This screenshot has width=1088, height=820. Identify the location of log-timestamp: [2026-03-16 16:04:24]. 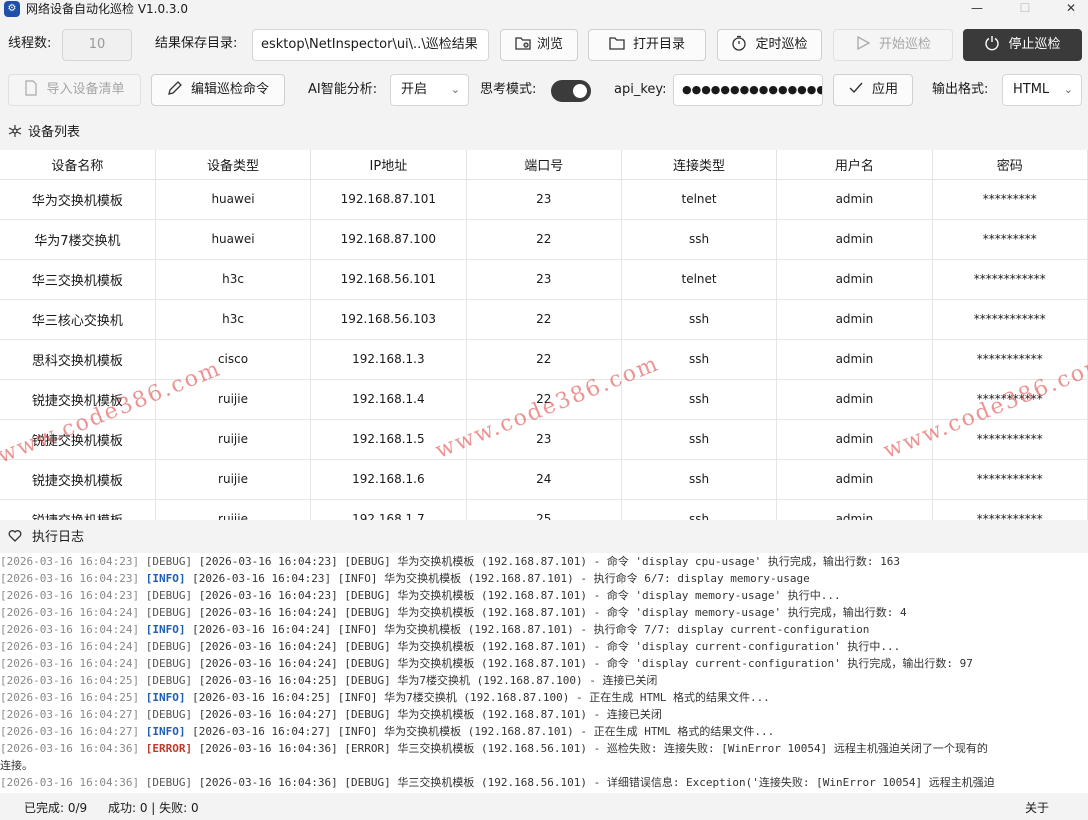
(70, 646).